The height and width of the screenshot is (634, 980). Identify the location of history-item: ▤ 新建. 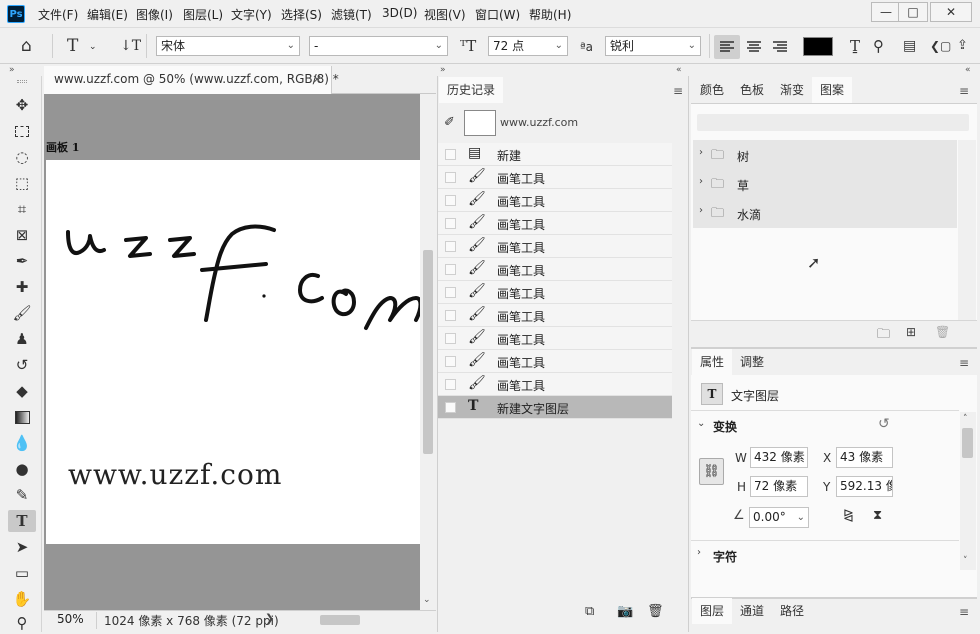
(555, 154).